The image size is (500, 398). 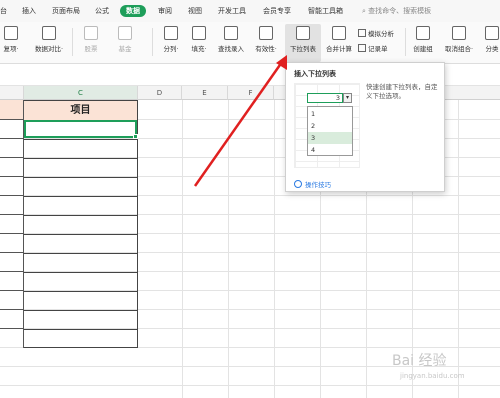 I want to click on tips-link: 操作技巧, so click(x=312, y=184).